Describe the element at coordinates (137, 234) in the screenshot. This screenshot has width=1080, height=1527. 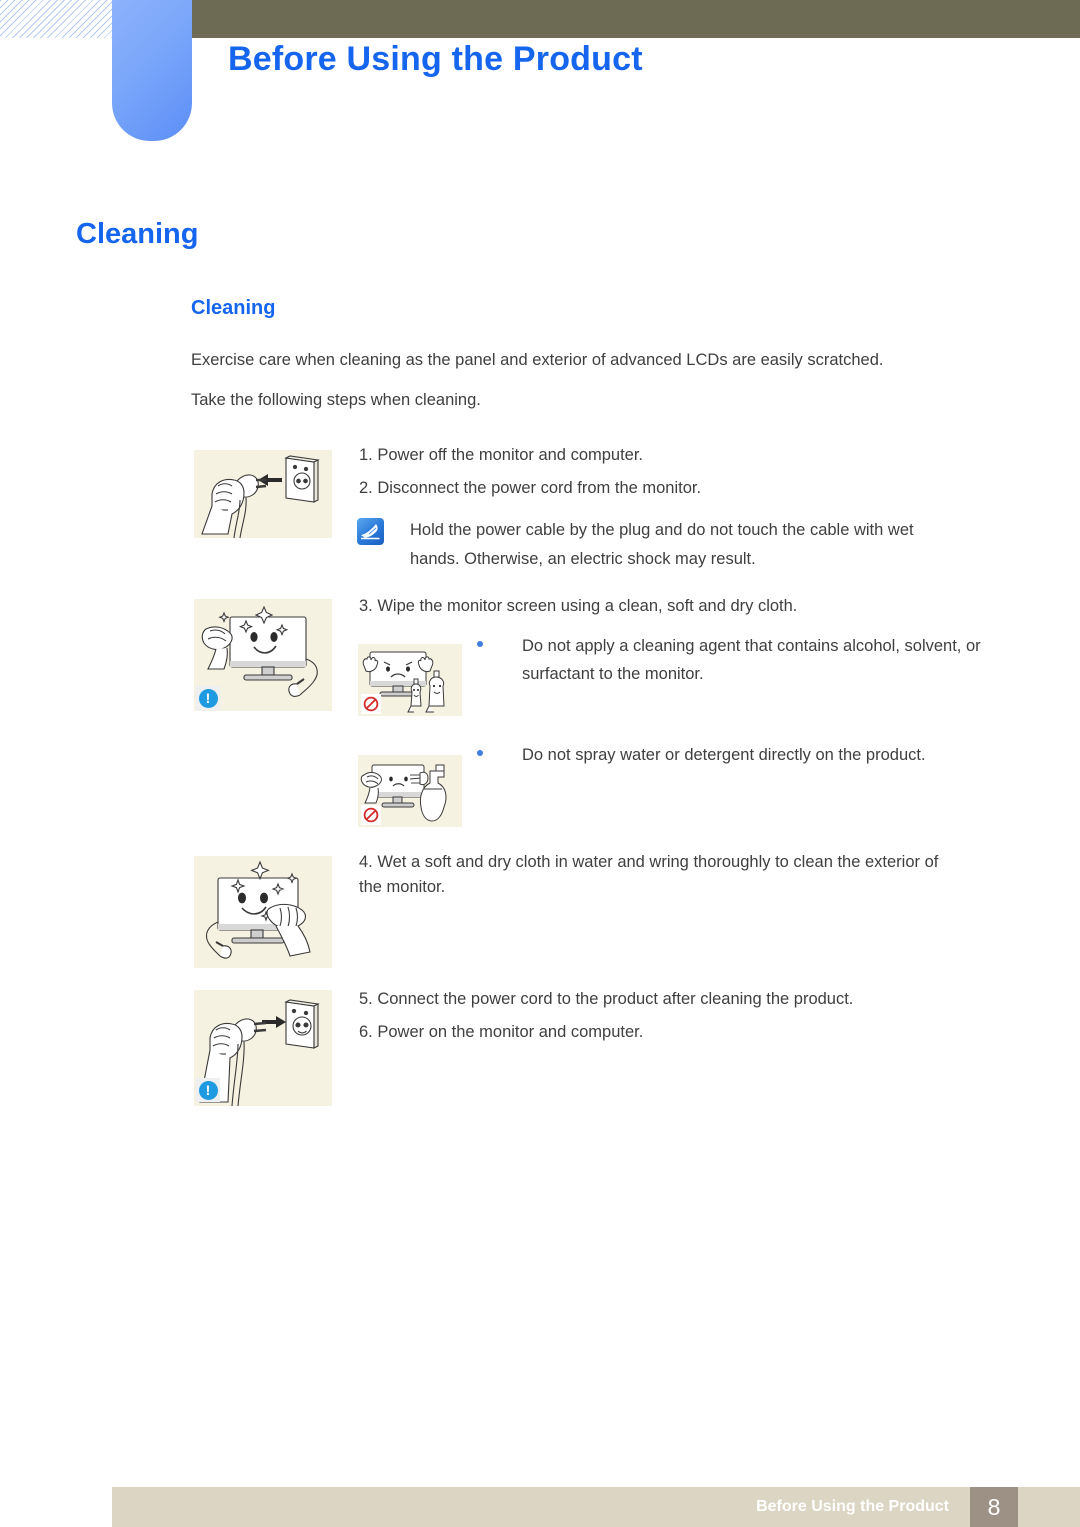
I see `section-title: Cleaning` at that location.